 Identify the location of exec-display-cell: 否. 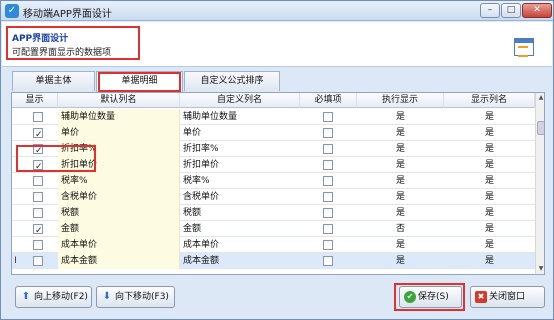
(400, 229).